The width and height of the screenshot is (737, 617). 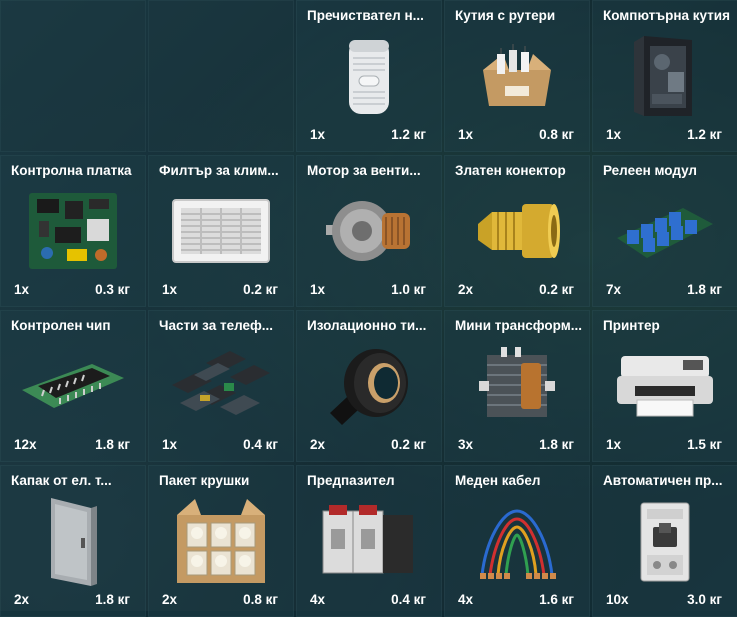 I want to click on inventory-slot: Кутия с рутери 1x 0.8 кг, so click(x=517, y=76).